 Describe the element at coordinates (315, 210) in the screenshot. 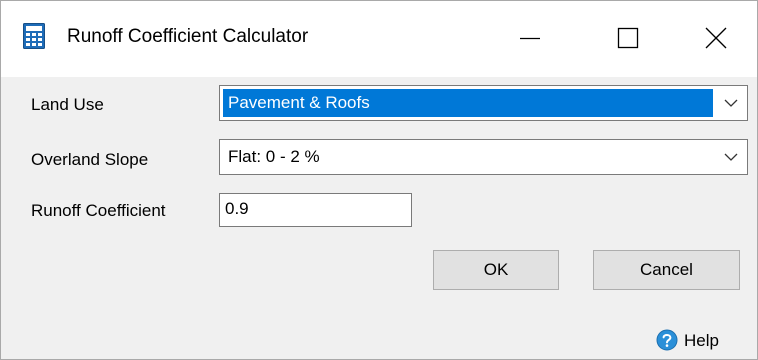

I see `runoff-coefficient-input: 0.9` at that location.